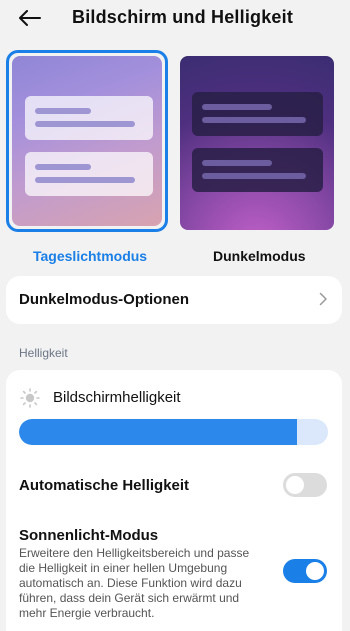 This screenshot has width=350, height=631. Describe the element at coordinates (158, 432) in the screenshot. I see `brightness-slider-fill` at that location.